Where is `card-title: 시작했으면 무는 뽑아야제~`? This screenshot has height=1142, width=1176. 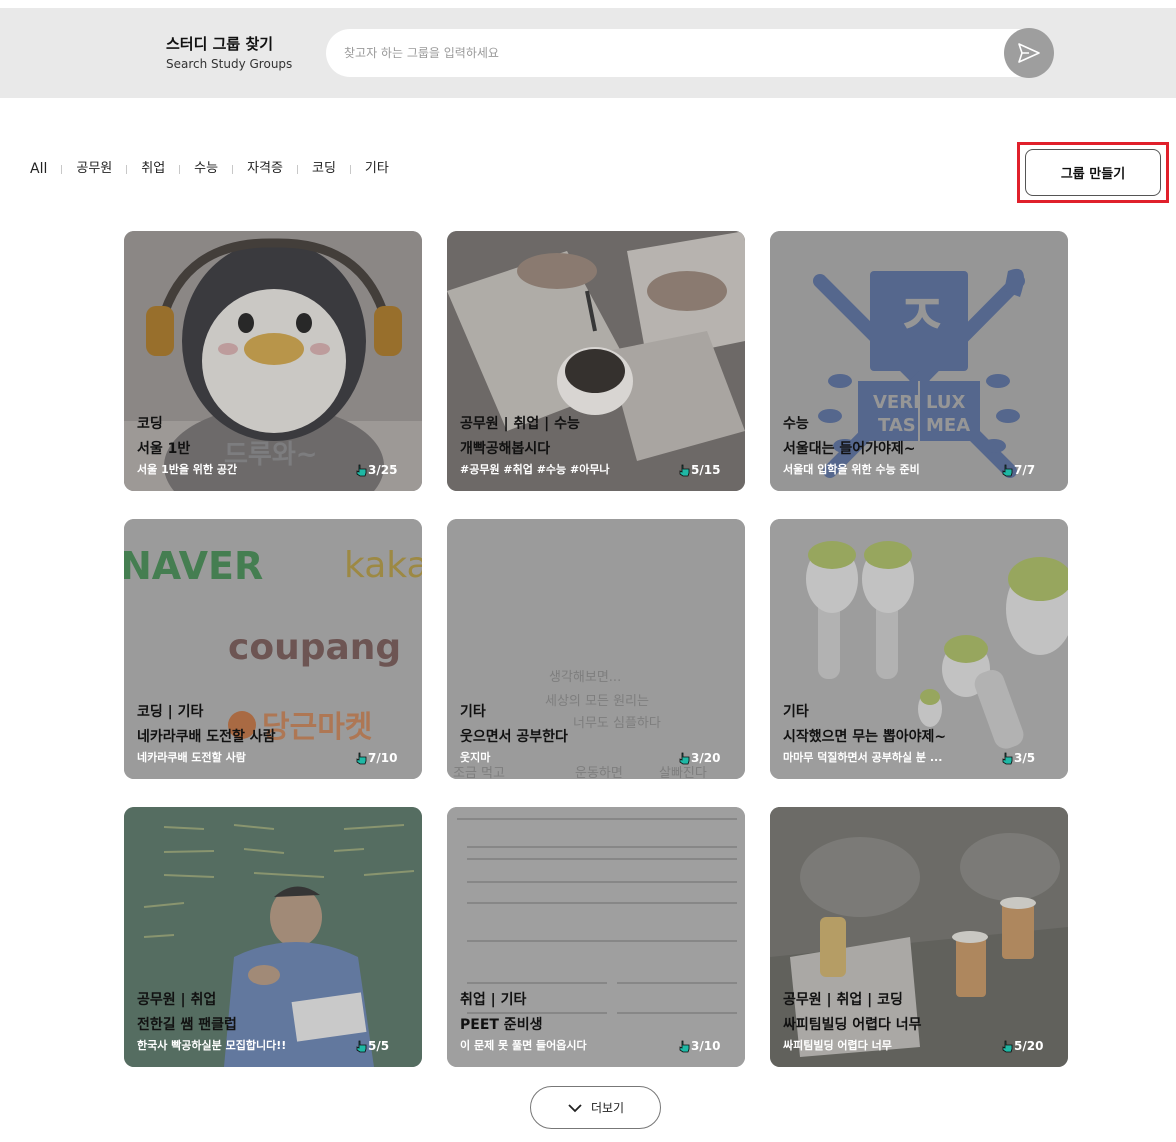 card-title: 시작했으면 무는 뽑아야제~ is located at coordinates (865, 737).